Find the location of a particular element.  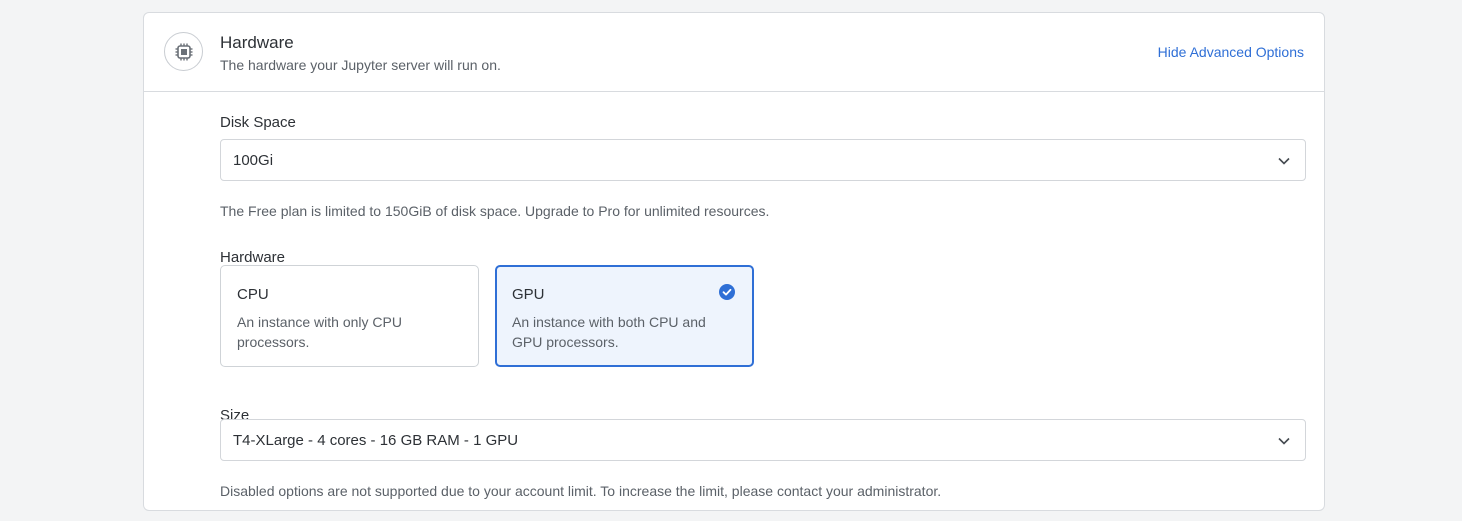

section-title: Hardware is located at coordinates (257, 42).